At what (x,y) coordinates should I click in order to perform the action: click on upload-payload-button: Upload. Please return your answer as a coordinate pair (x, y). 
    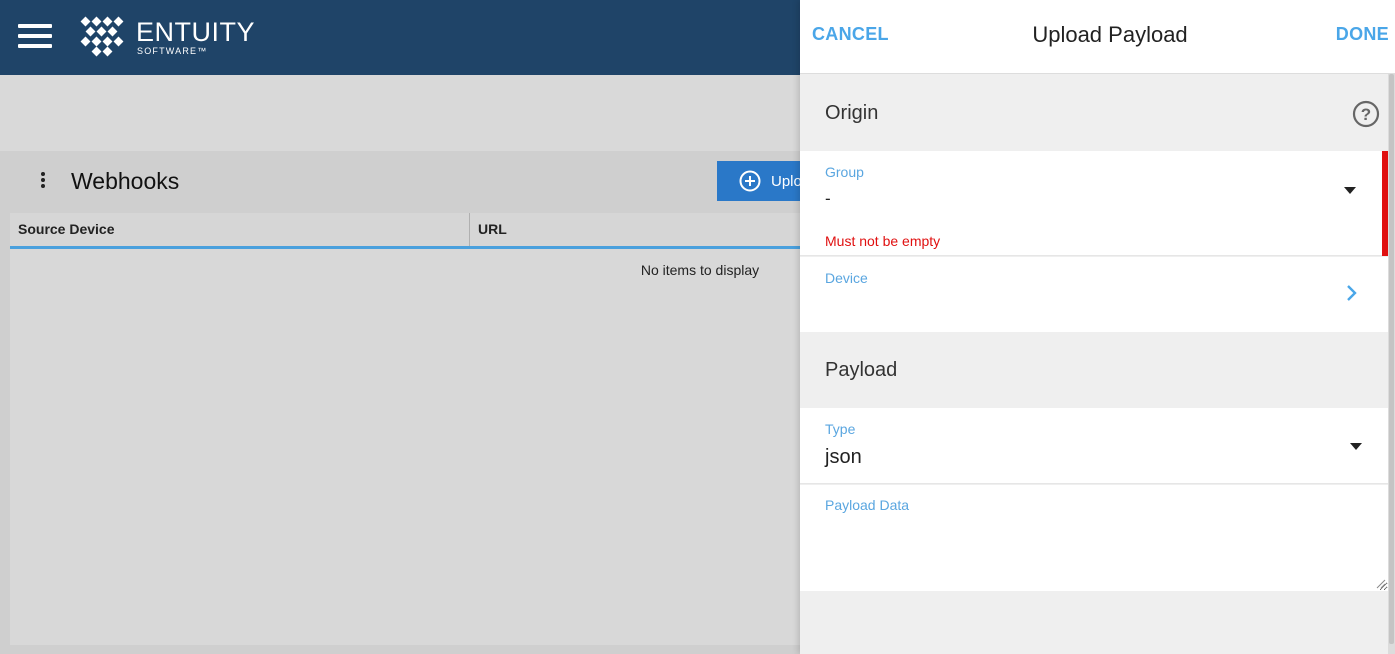
    Looking at the image, I should click on (758, 181).